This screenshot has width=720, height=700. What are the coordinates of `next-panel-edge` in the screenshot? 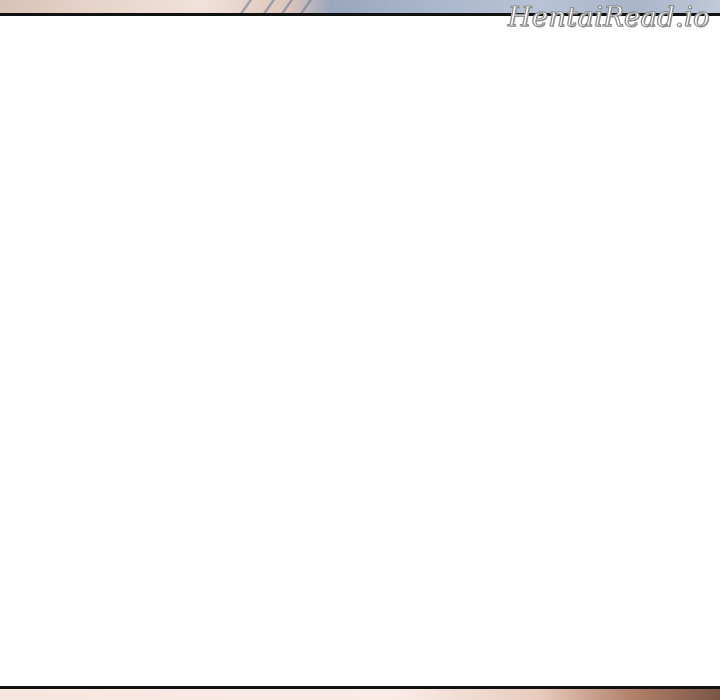 It's located at (360, 694).